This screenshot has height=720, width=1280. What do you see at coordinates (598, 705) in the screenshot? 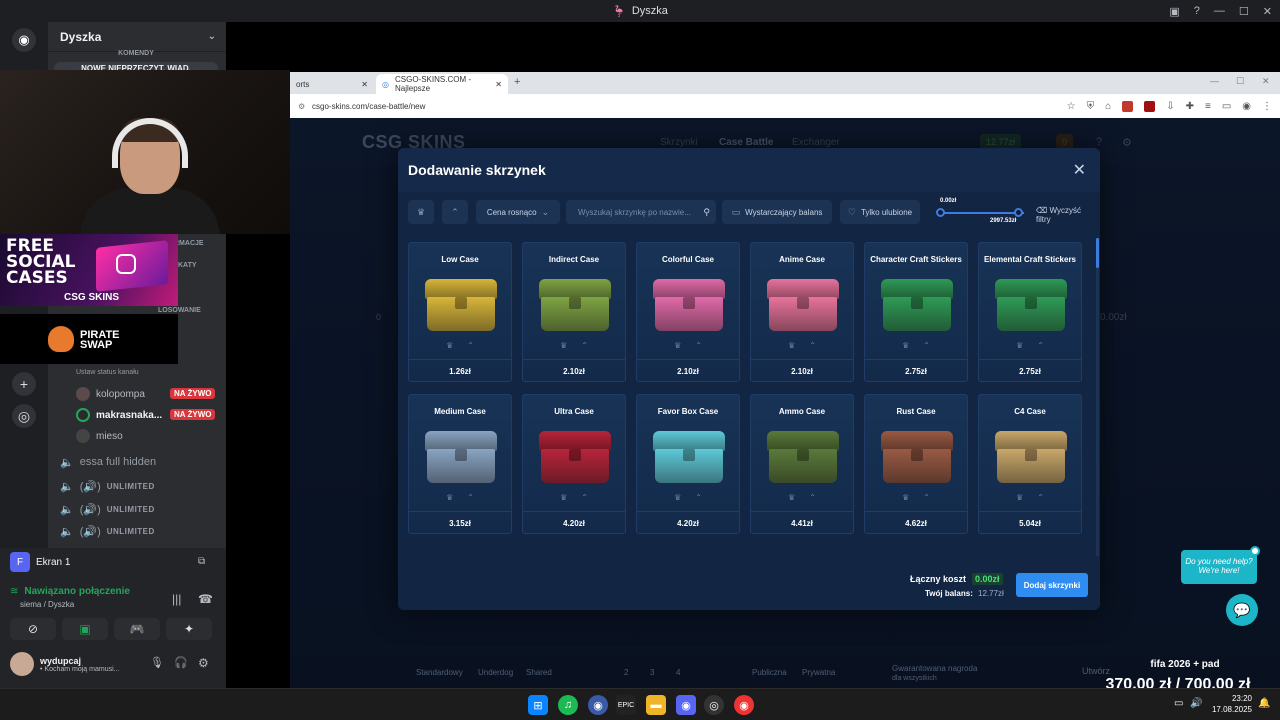
I see `app-orb-icon: ◉` at bounding box center [598, 705].